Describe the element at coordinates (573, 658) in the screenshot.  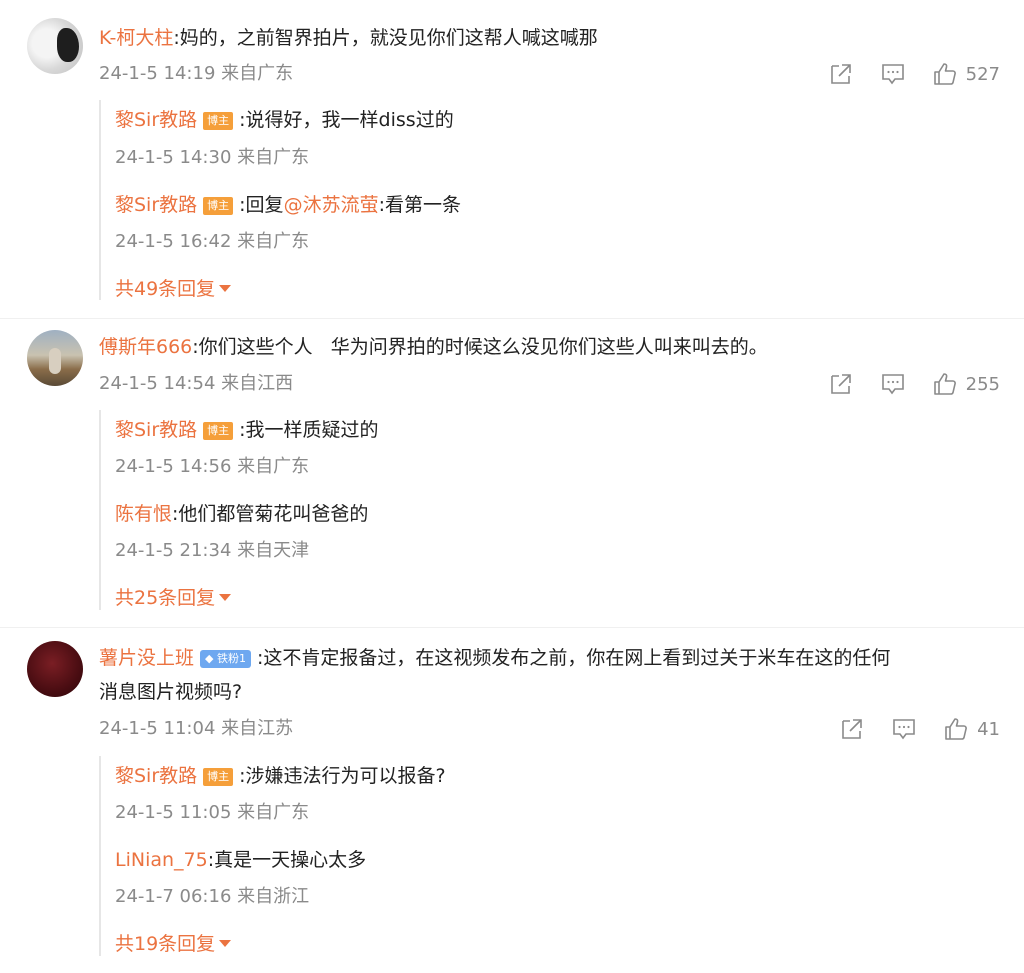
I see `comment-body: :这不肯定报备过，在这视频发布之前，你在网上看到过关于米车在这的任何` at that location.